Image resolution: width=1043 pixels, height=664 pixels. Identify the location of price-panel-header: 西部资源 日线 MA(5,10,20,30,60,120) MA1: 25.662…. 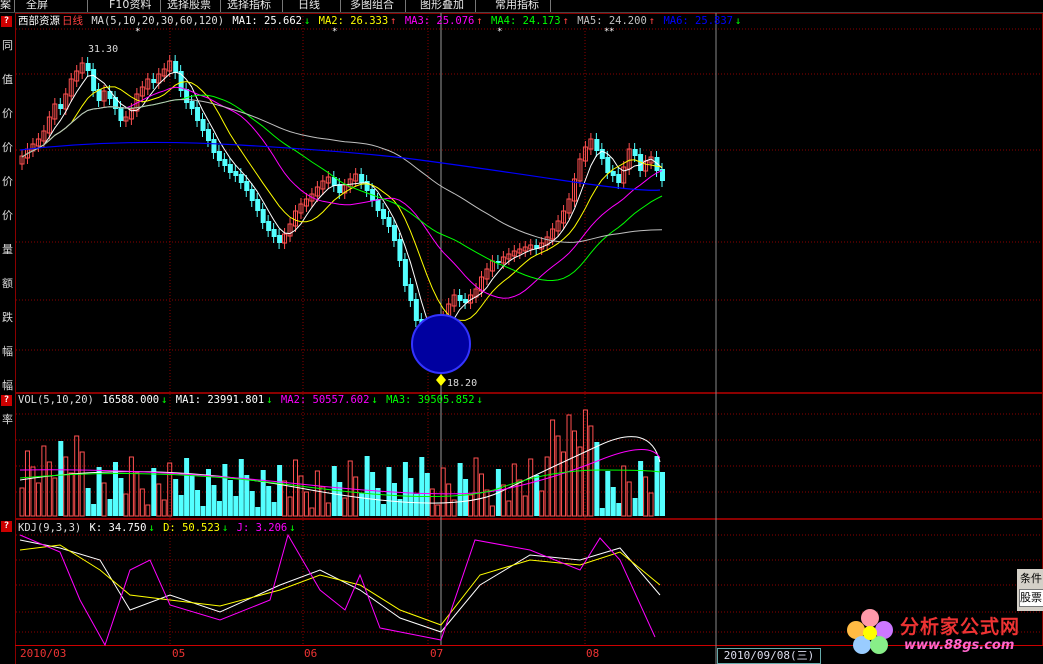
(381, 21).